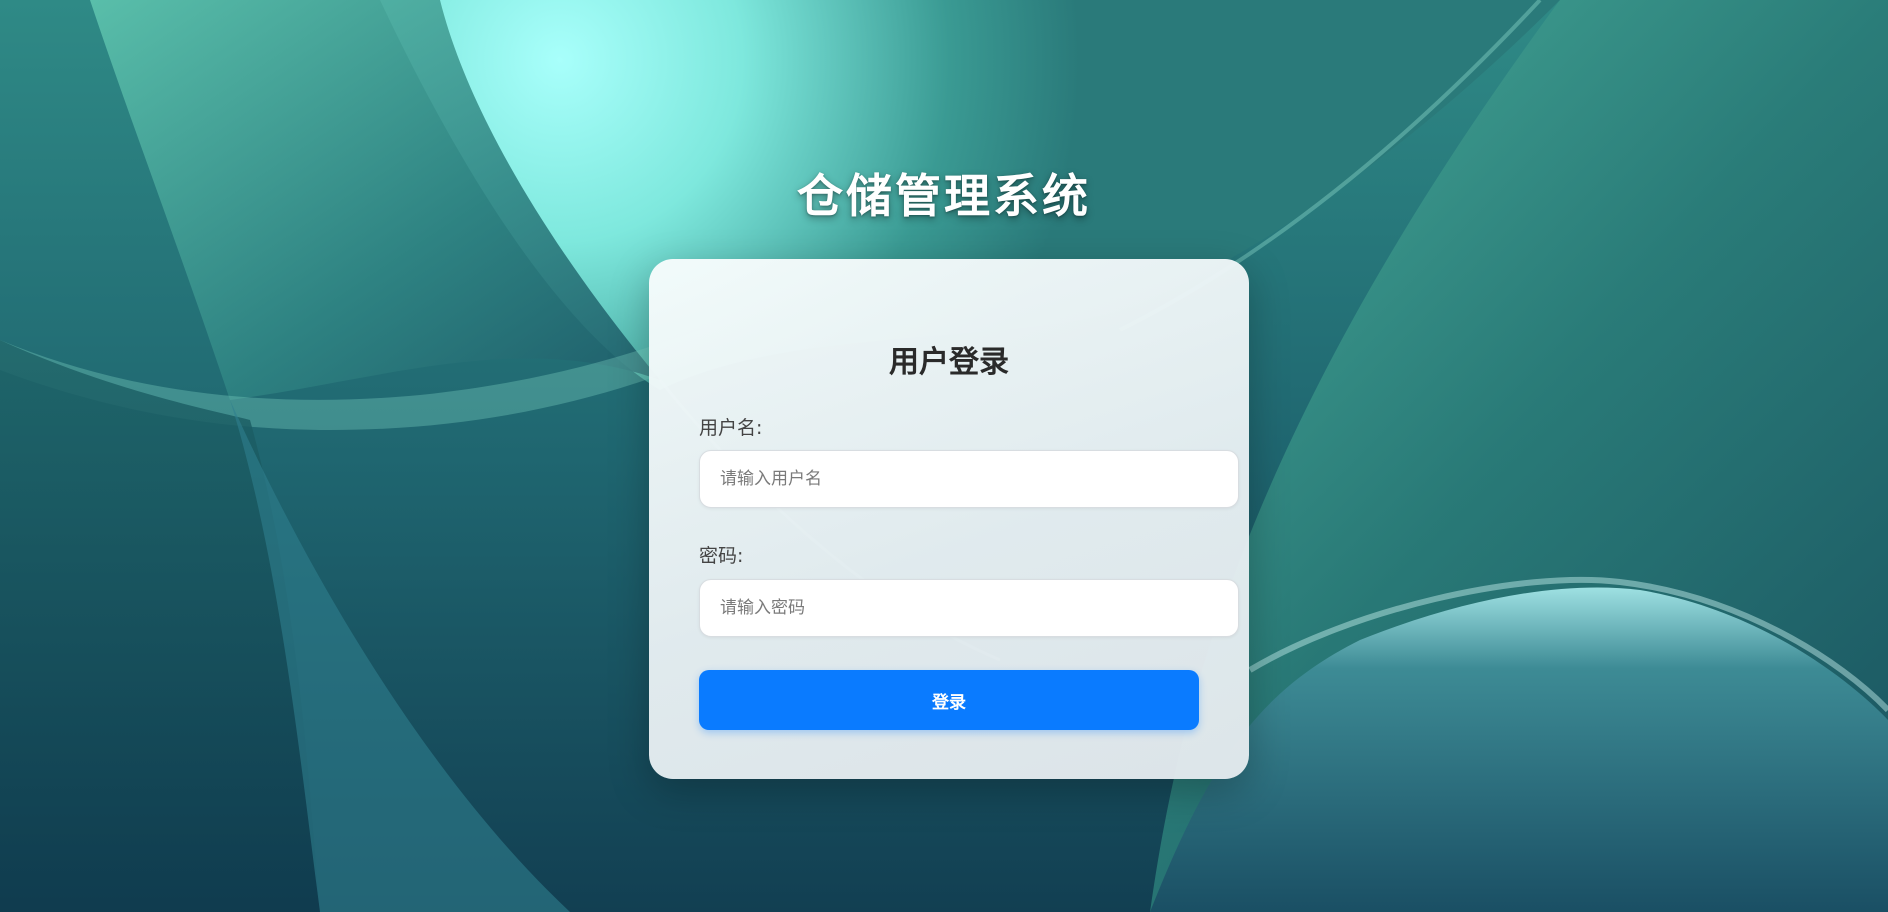 This screenshot has width=1888, height=912. Describe the element at coordinates (731, 428) in the screenshot. I see `username-label: 用户名:` at that location.